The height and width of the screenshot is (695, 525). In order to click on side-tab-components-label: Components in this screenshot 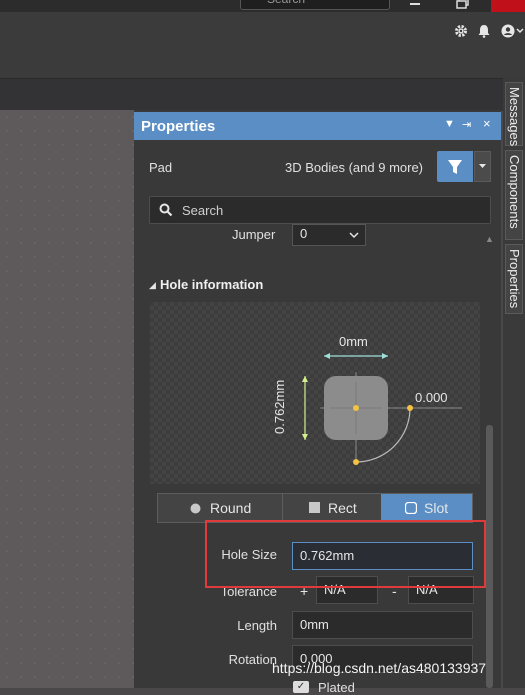, I will do `click(514, 192)`.